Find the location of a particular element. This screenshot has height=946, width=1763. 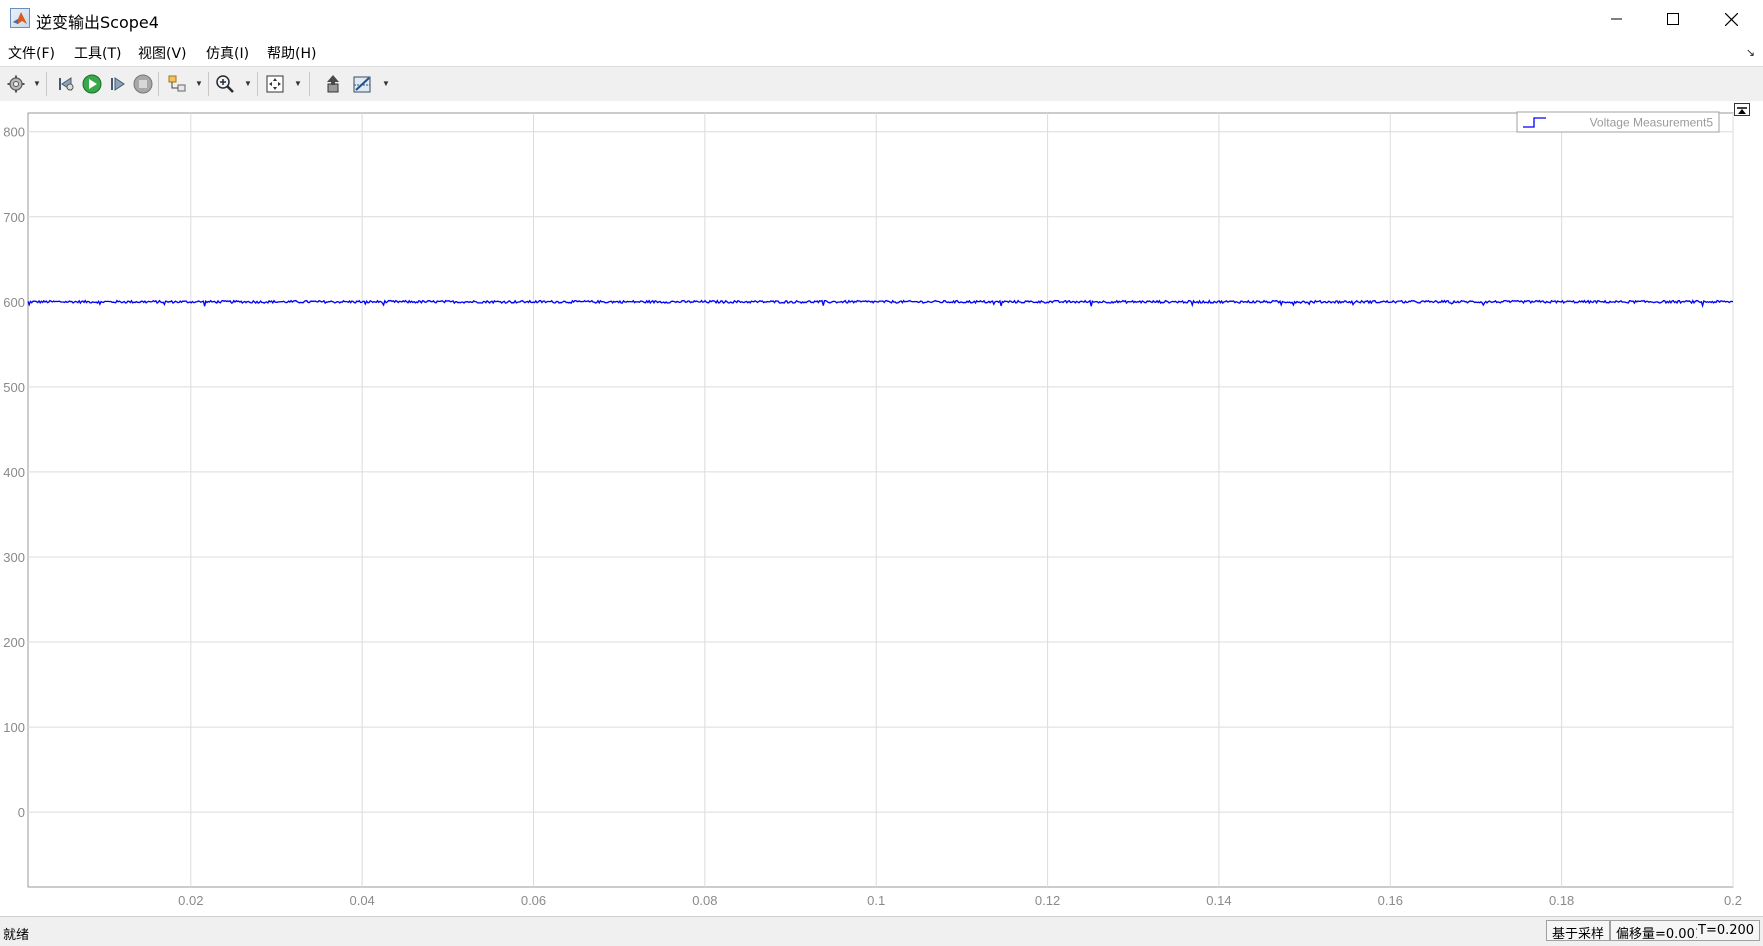

settings-gear-icon is located at coordinates (16, 84).